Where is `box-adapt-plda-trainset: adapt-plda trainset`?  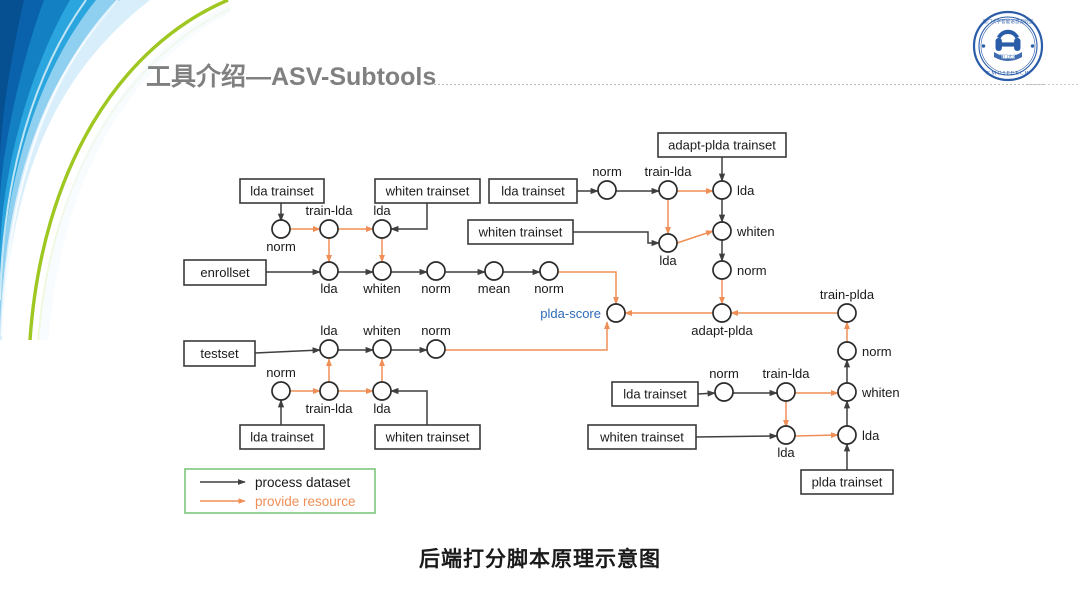 box-adapt-plda-trainset: adapt-plda trainset is located at coordinates (722, 145).